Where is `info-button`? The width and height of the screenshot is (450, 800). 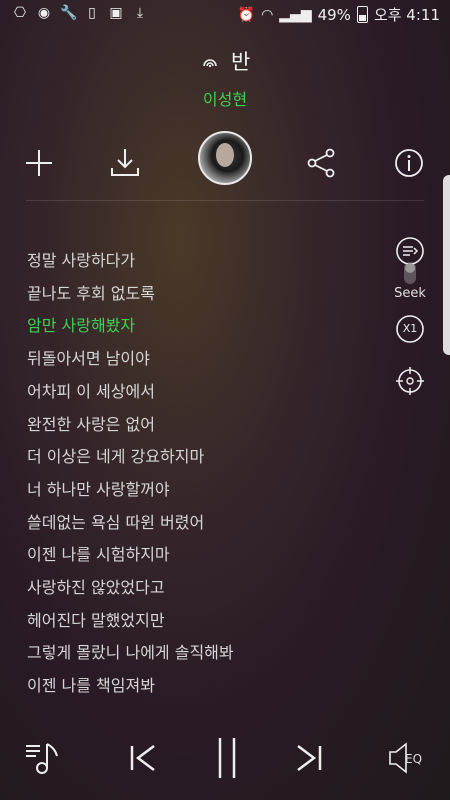 info-button is located at coordinates (409, 163).